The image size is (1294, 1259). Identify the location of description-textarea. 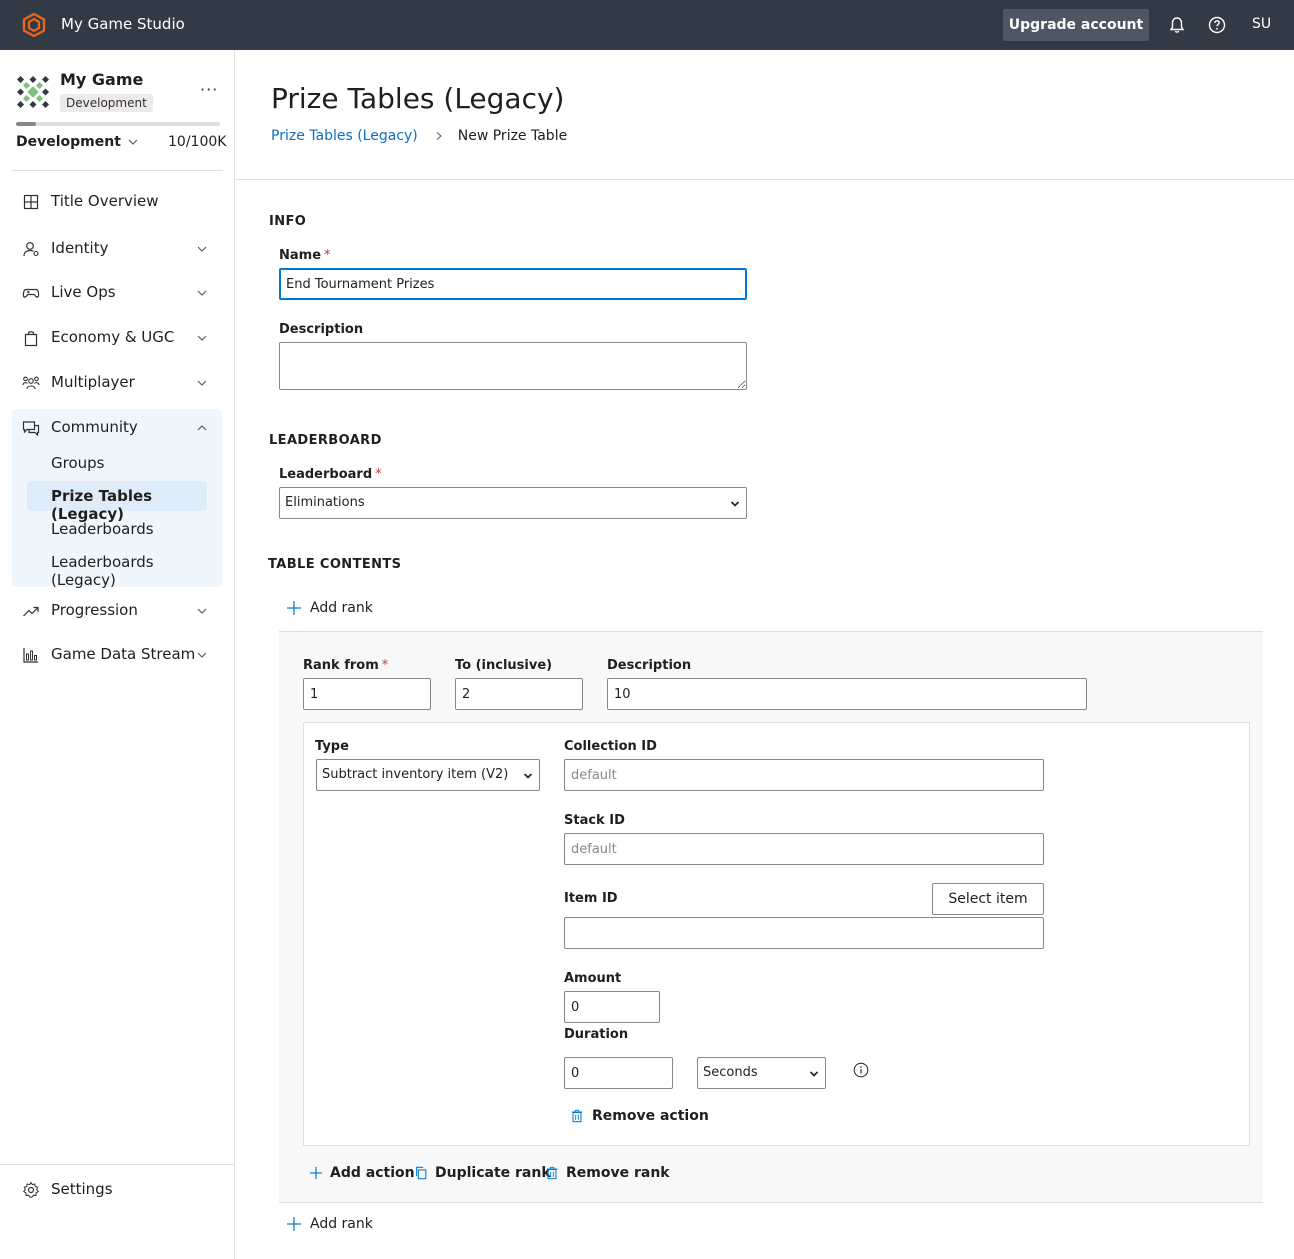
(513, 366).